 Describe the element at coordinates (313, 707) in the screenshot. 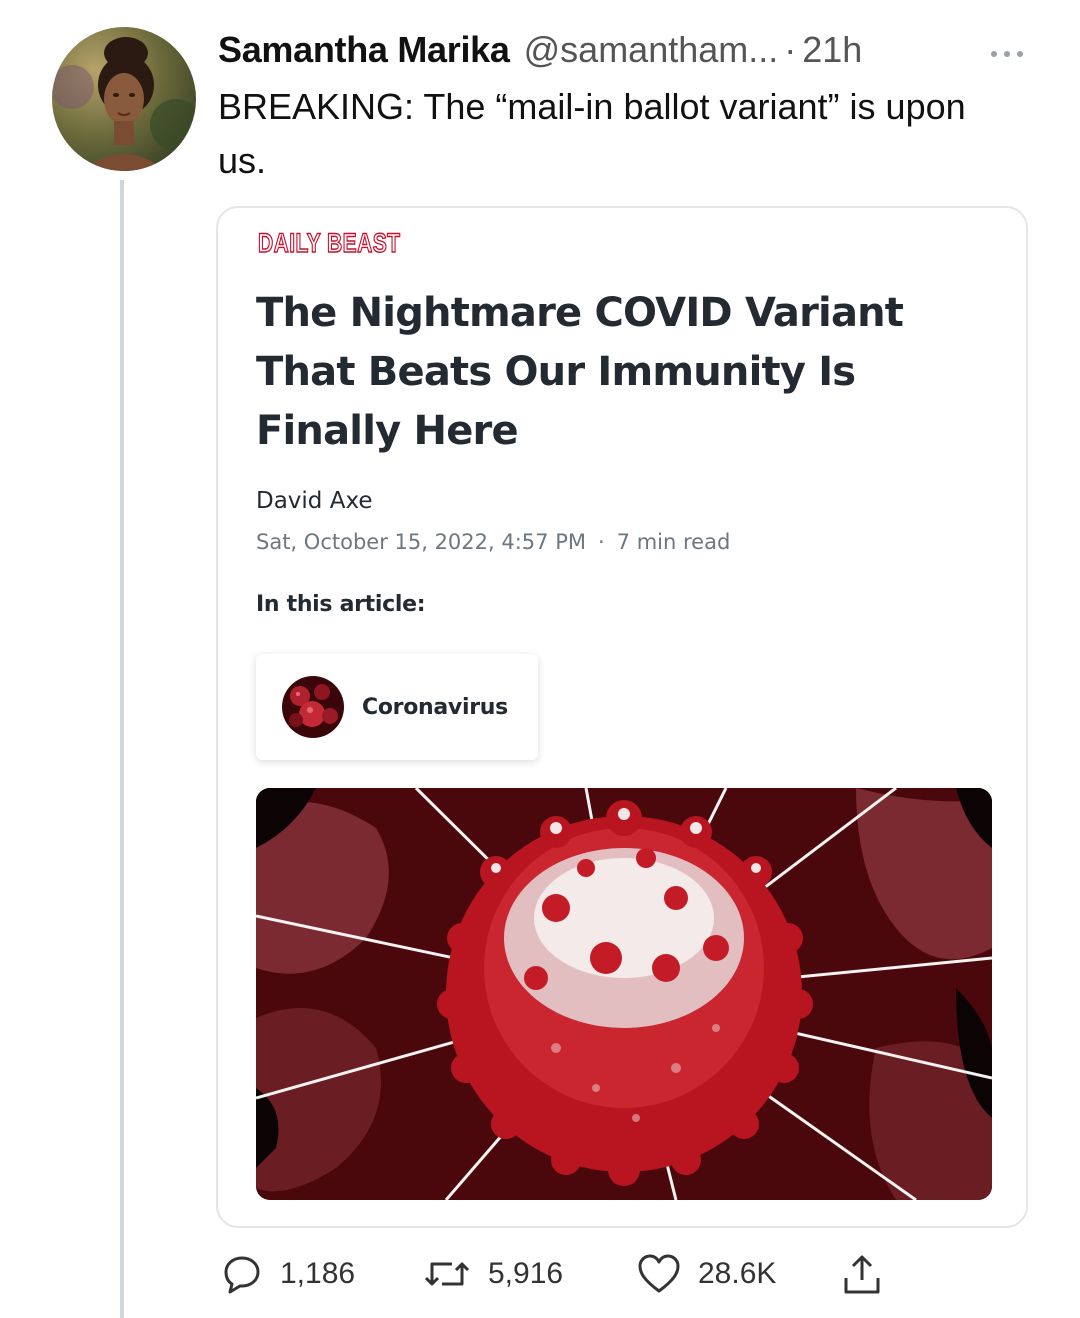

I see `topic-thumbnail` at that location.